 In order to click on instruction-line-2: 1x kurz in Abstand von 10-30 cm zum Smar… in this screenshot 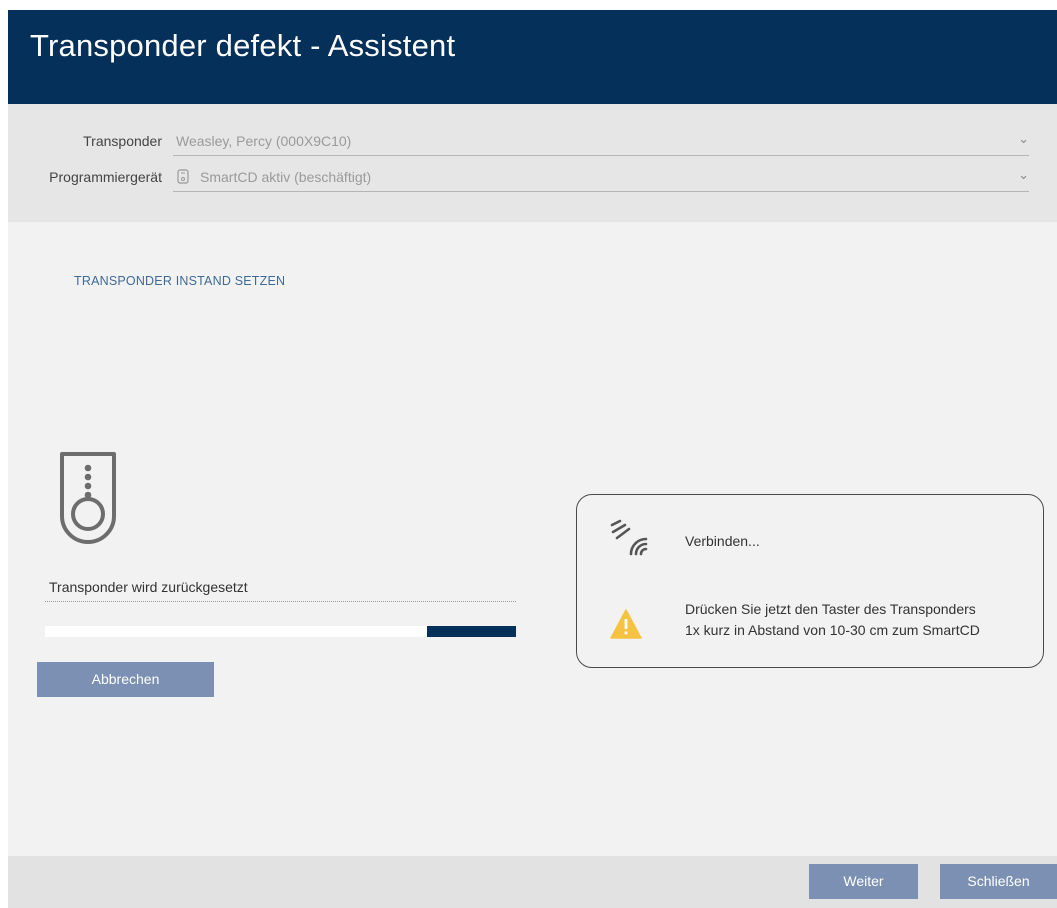, I will do `click(832, 630)`.